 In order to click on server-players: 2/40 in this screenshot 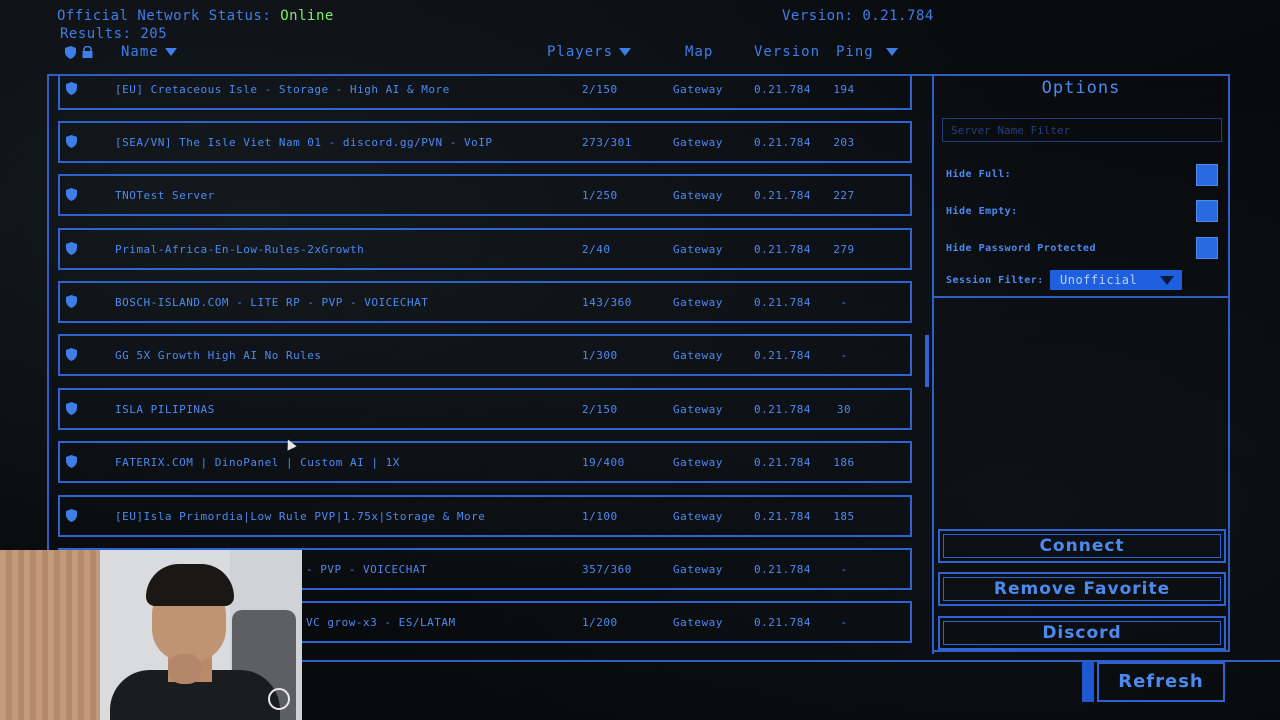, I will do `click(596, 249)`.